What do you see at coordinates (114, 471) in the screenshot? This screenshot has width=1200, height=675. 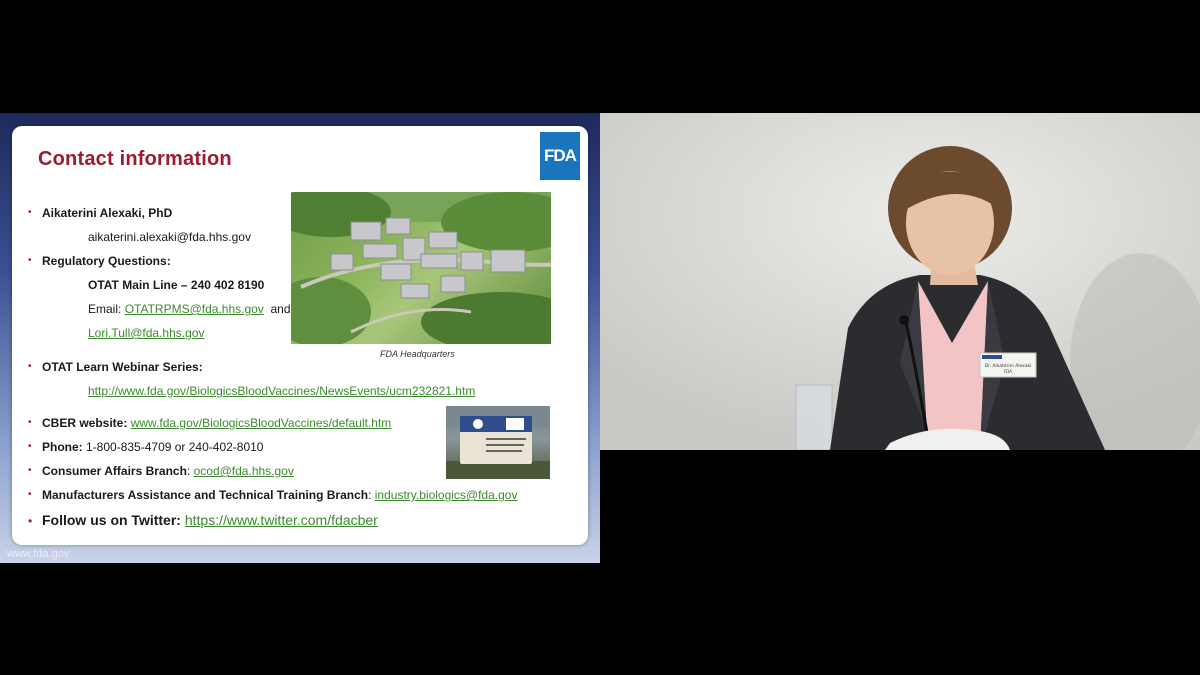 I see `consumer-label: Consumer Affairs Branch` at bounding box center [114, 471].